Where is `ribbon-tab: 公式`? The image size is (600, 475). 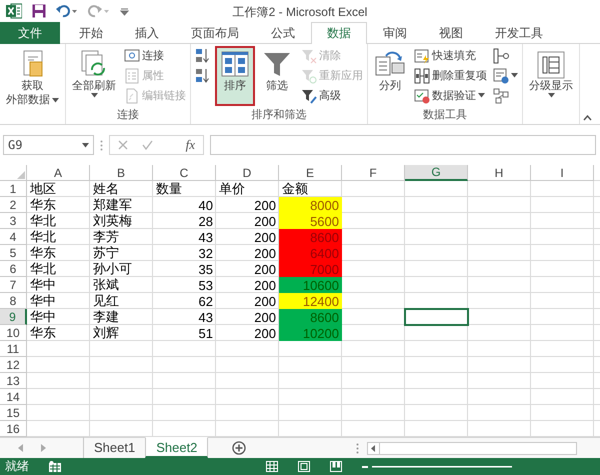 ribbon-tab: 公式 is located at coordinates (283, 33).